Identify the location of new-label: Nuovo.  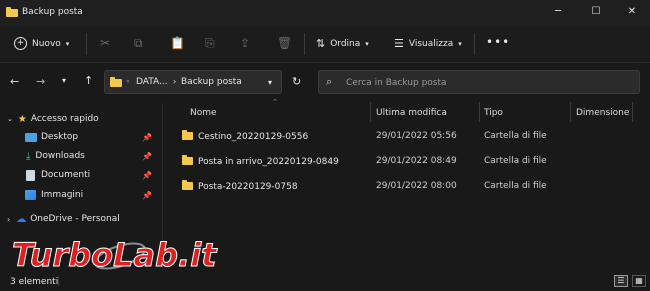
(46, 43).